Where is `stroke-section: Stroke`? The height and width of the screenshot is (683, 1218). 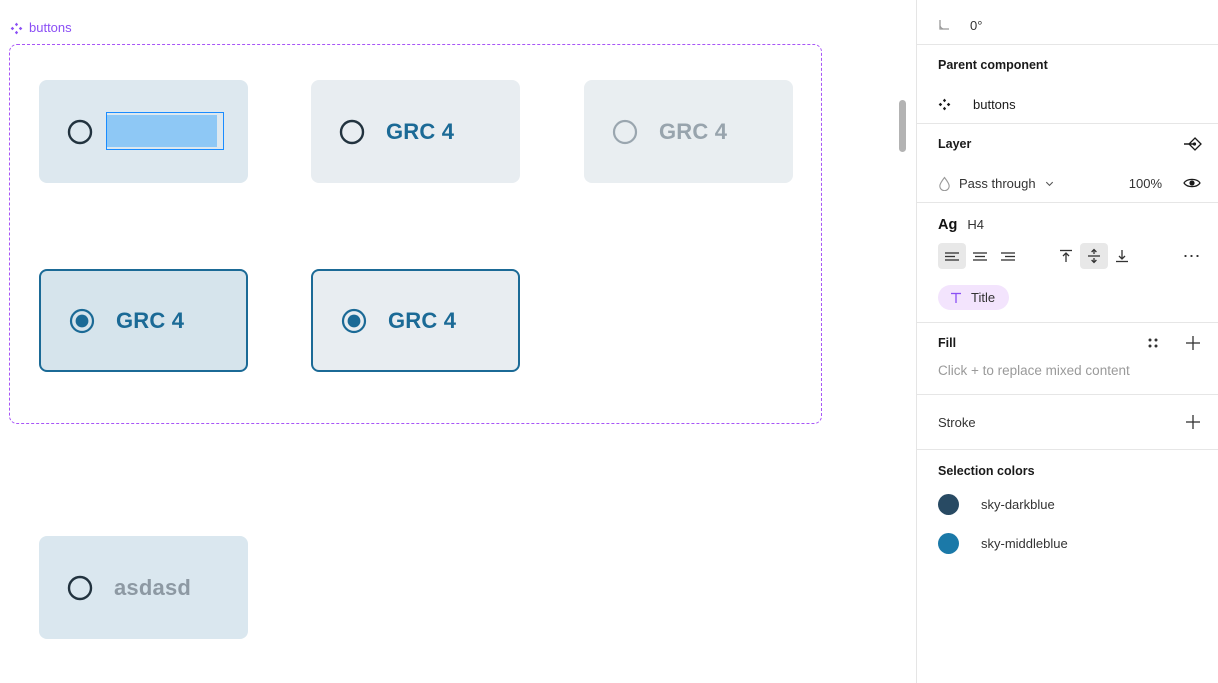 stroke-section: Stroke is located at coordinates (1067, 422).